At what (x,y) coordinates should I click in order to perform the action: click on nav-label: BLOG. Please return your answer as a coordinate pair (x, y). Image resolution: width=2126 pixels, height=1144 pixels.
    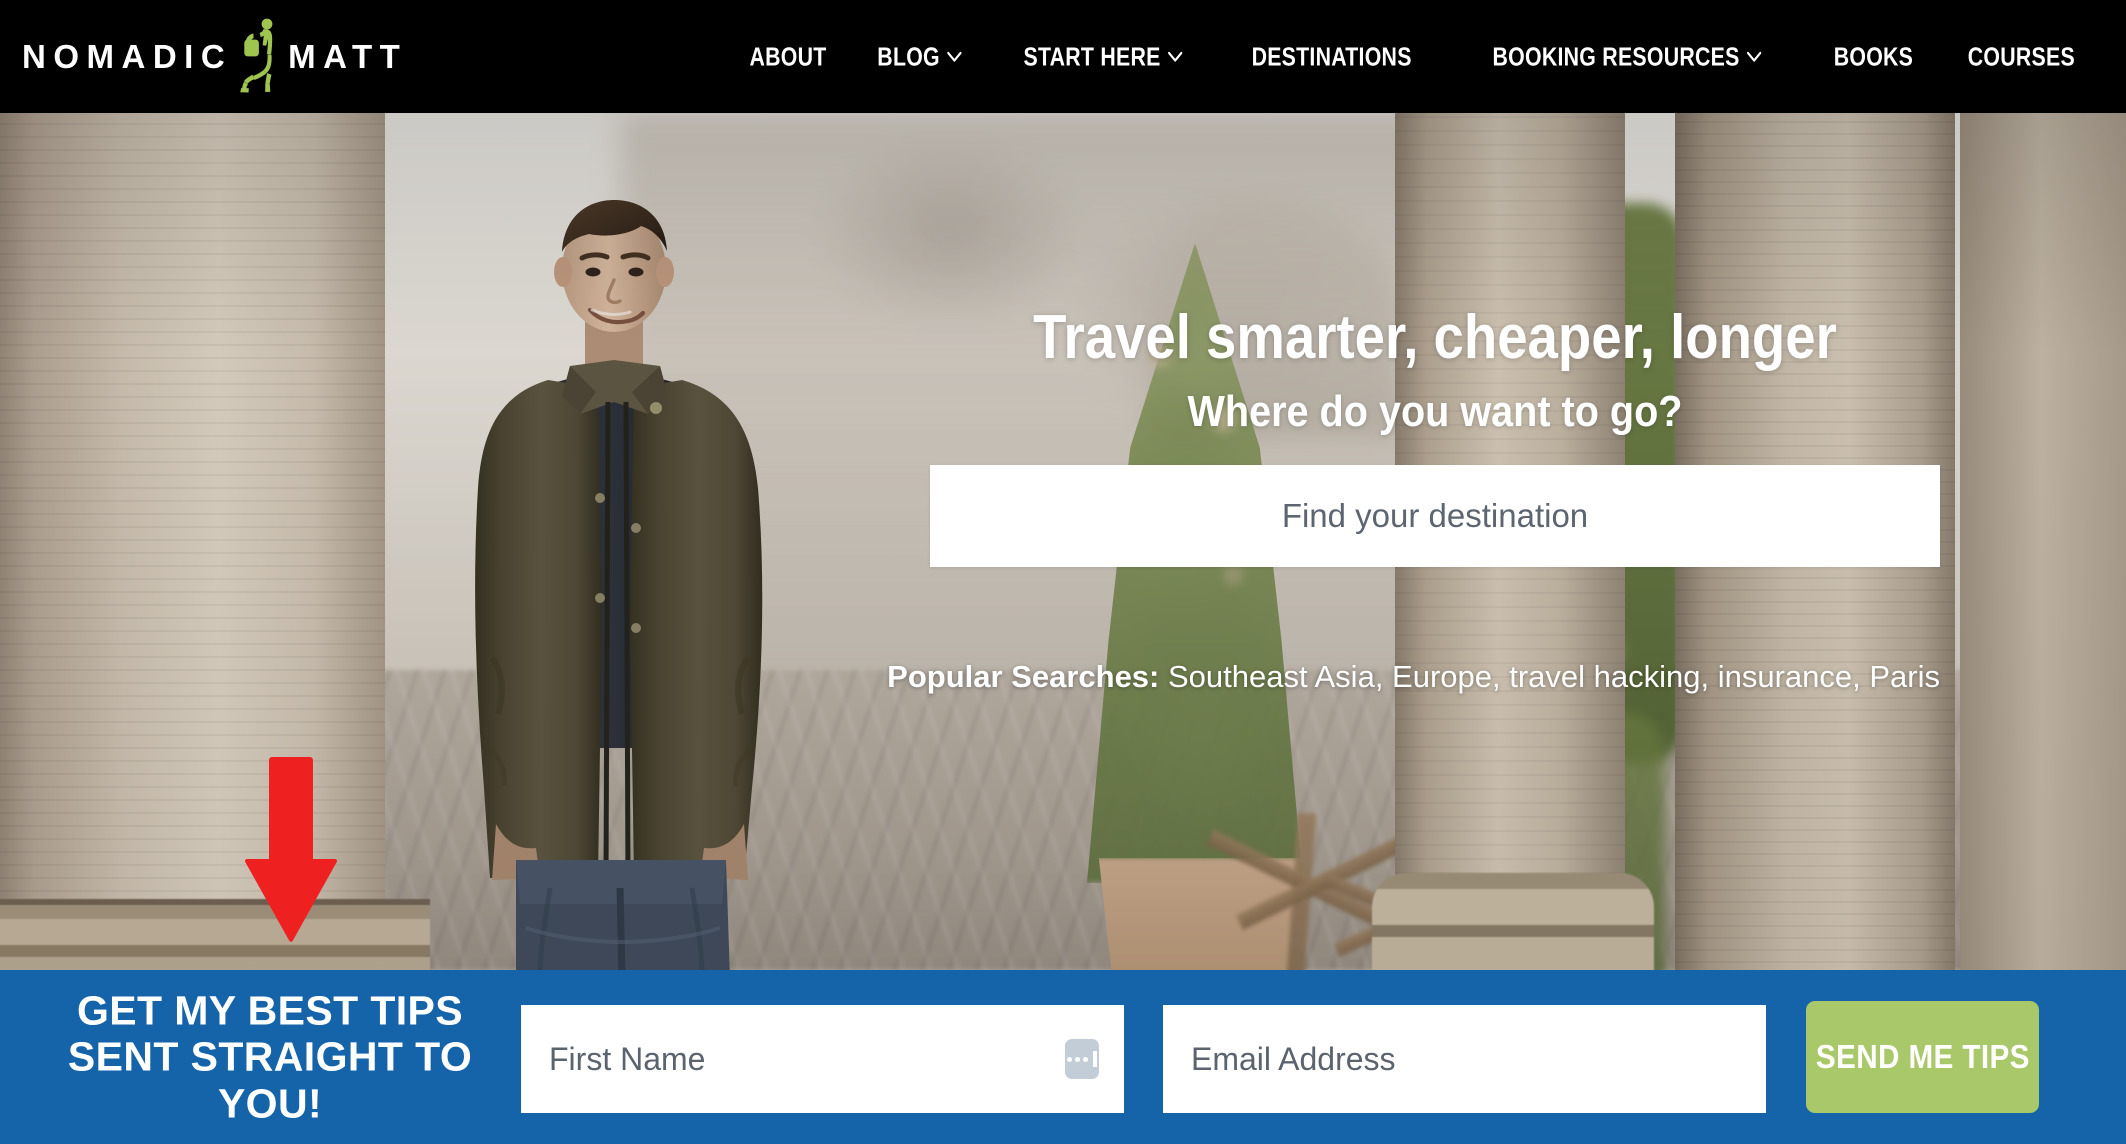
    Looking at the image, I should click on (909, 56).